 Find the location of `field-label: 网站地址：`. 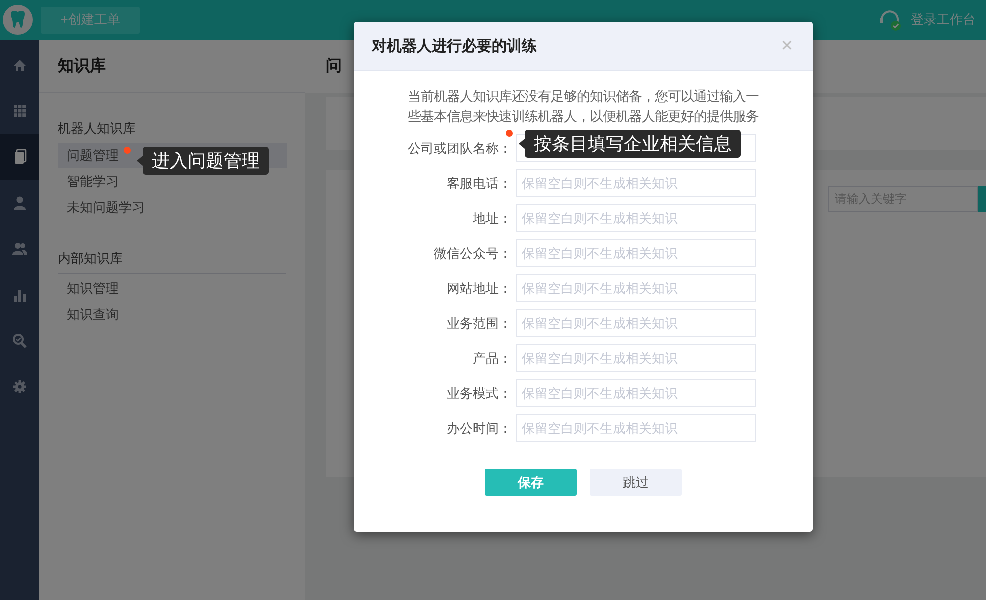

field-label: 网站地址： is located at coordinates (479, 288).